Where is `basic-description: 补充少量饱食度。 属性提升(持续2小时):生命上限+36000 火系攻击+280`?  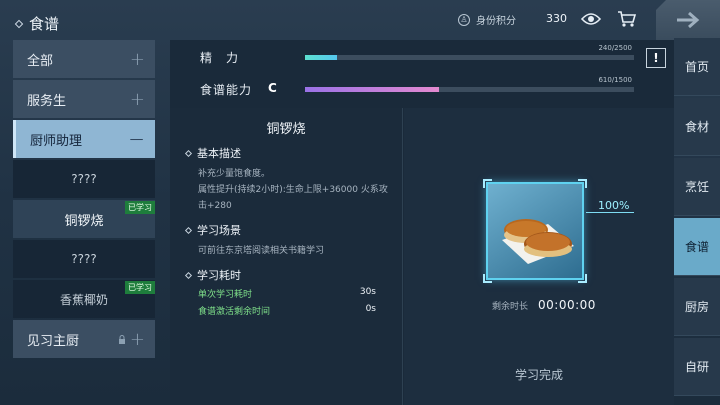 basic-description: 补充少量饱食度。 属性提升(持续2小时):生命上限+36000 火系攻击+280 is located at coordinates (293, 190).